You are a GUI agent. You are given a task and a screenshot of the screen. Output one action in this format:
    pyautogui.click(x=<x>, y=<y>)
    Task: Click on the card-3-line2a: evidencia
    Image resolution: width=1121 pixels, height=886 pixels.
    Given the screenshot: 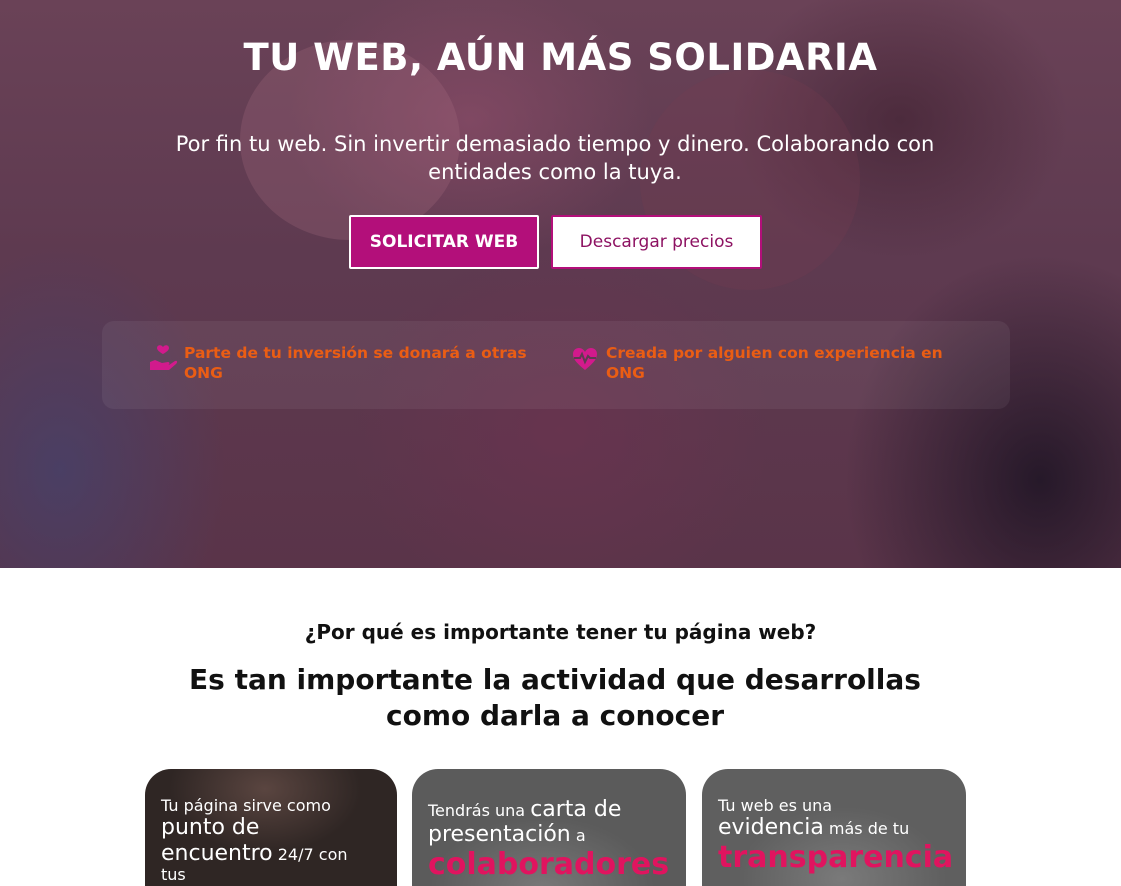 What is the action you would take?
    pyautogui.click(x=771, y=828)
    